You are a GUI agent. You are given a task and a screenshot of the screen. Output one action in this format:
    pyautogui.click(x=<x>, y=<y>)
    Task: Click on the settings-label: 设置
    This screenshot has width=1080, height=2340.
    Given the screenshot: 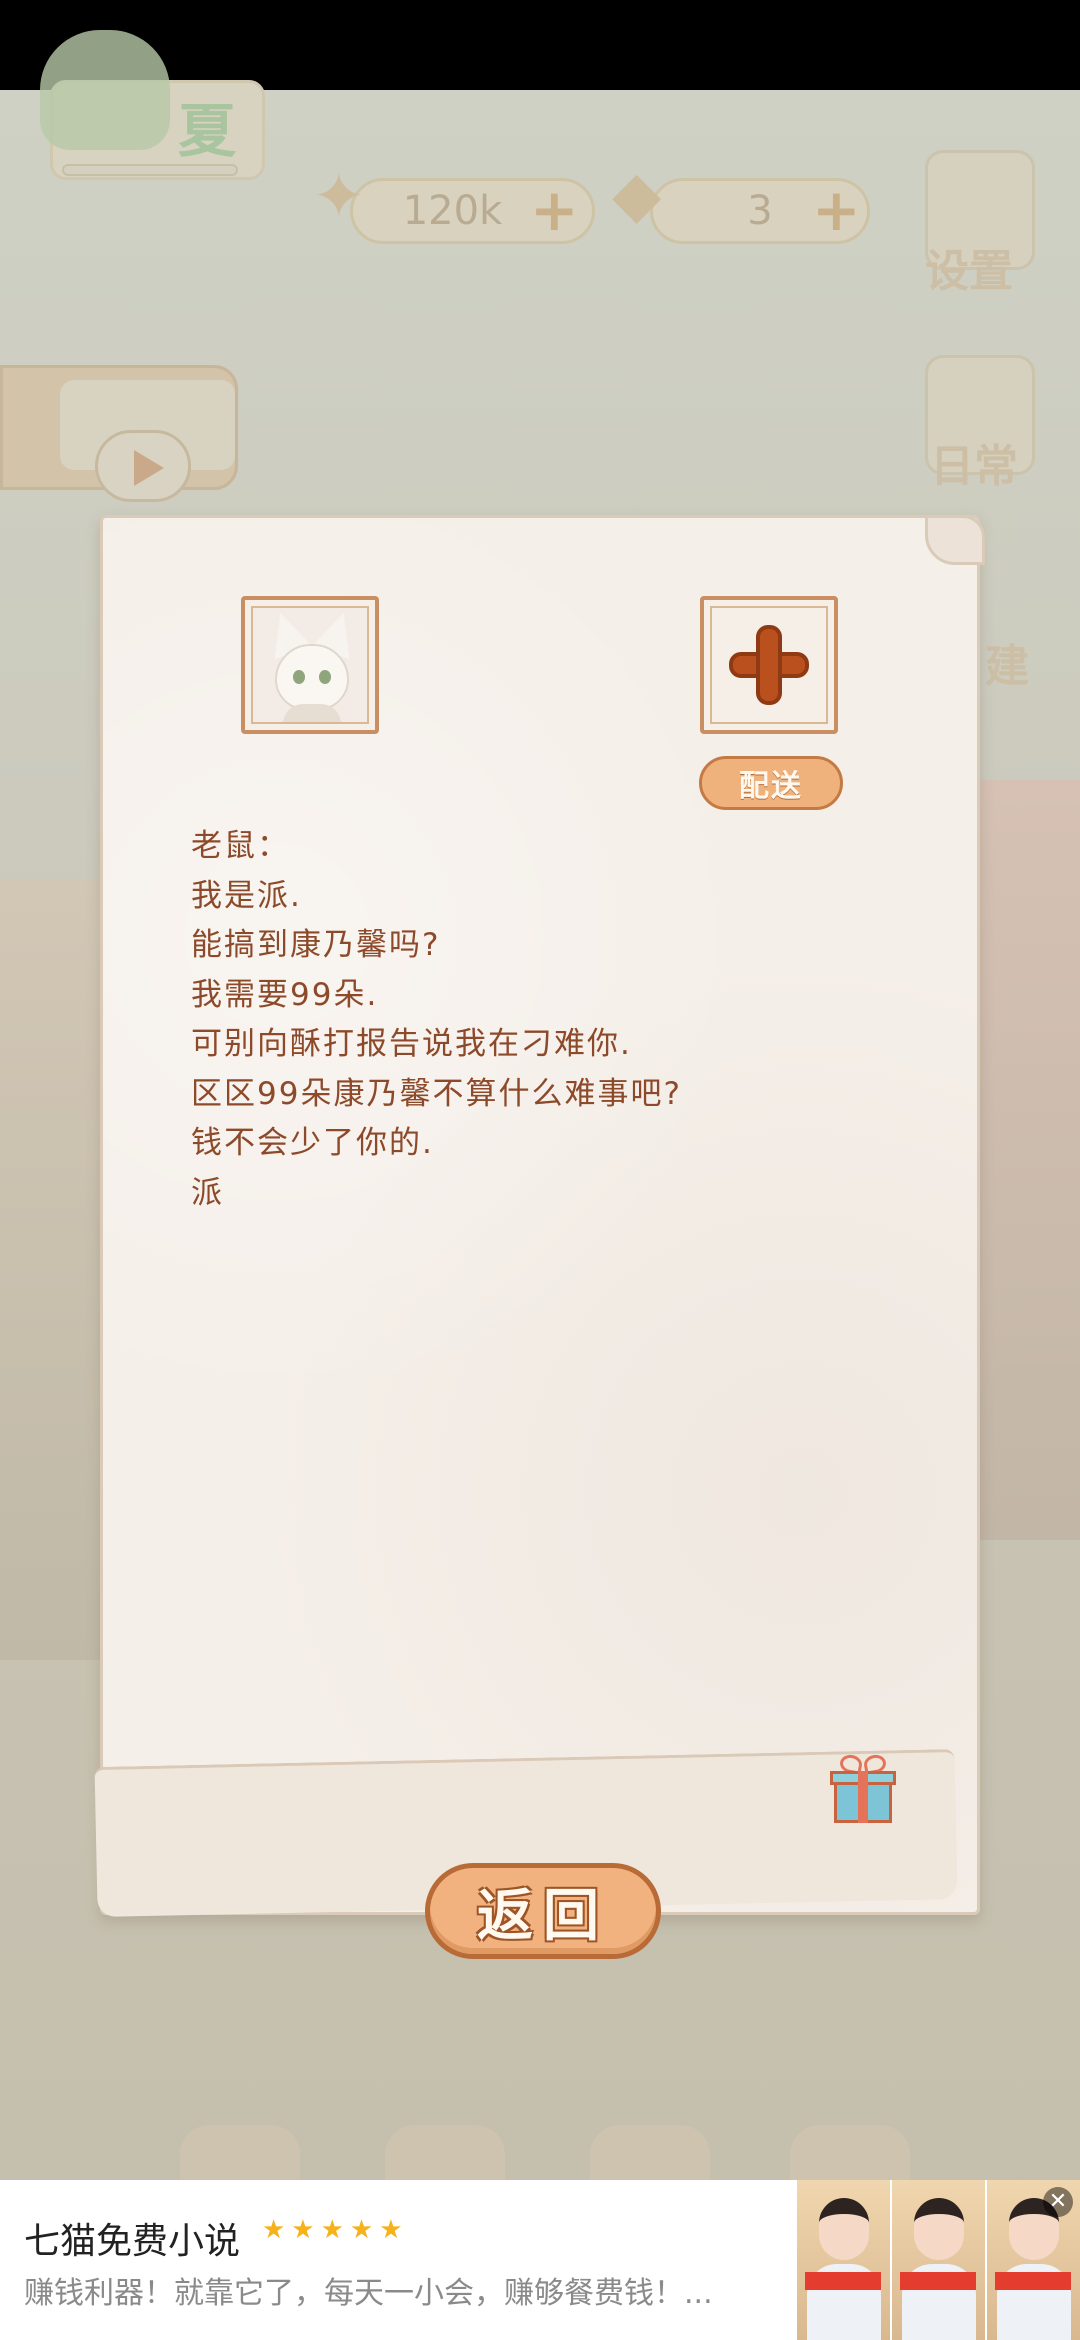 What is the action you would take?
    pyautogui.click(x=969, y=271)
    